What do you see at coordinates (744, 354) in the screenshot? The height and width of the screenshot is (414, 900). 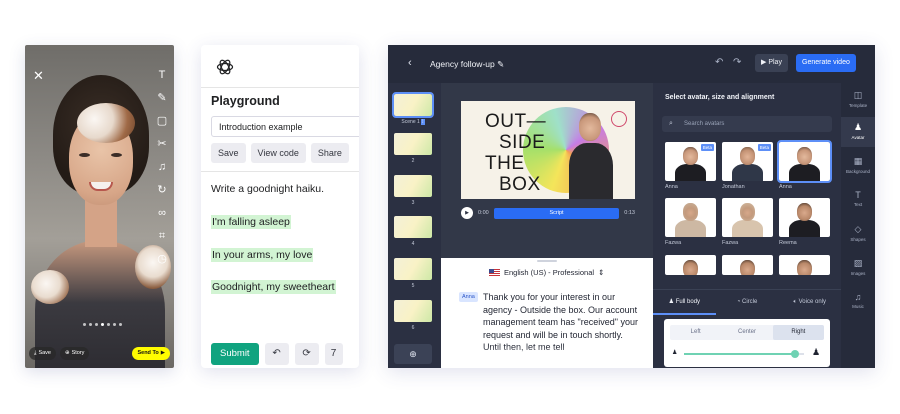 I see `size-slider` at bounding box center [744, 354].